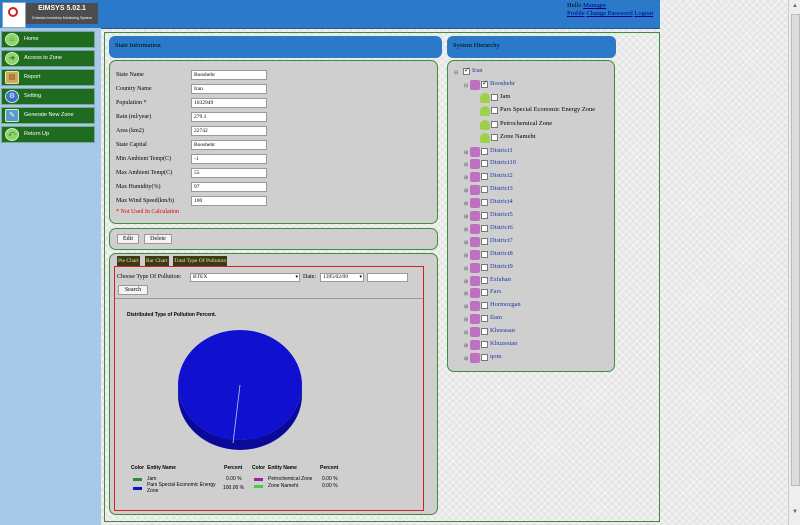 The width and height of the screenshot is (800, 525). Describe the element at coordinates (643, 13) in the screenshot. I see `logout-link: Logout` at that location.